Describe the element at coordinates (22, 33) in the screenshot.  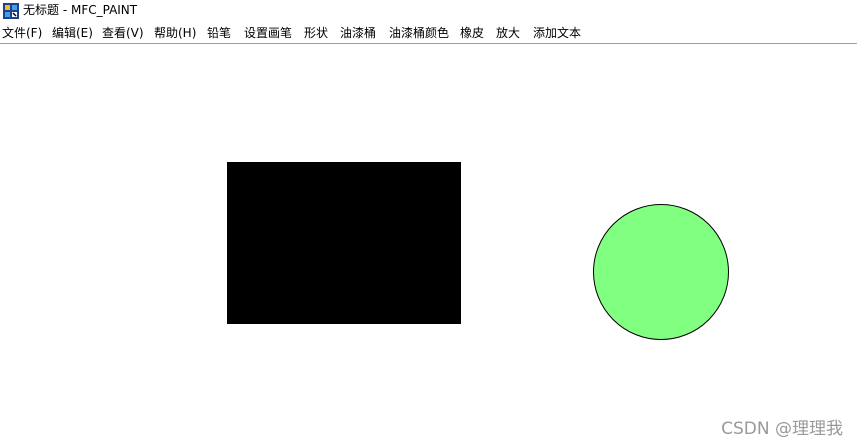
I see `menu-file: 文件(F)` at that location.